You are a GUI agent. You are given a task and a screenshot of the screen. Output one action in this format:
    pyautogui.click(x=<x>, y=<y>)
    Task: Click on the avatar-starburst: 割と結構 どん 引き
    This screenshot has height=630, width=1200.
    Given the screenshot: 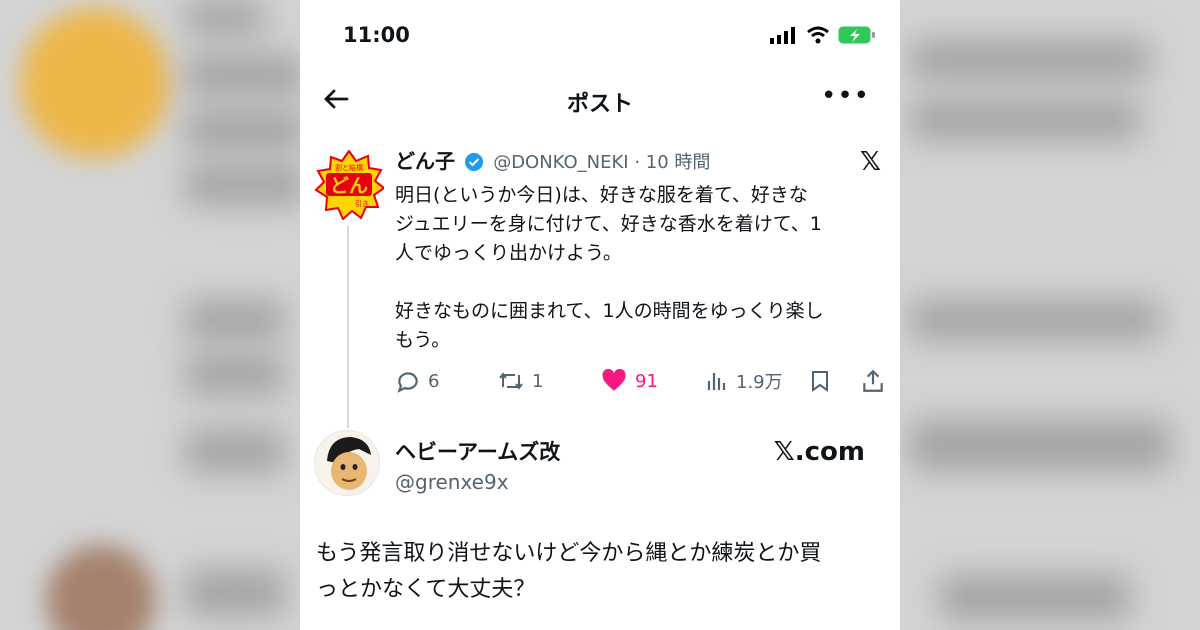 What is the action you would take?
    pyautogui.click(x=349, y=185)
    